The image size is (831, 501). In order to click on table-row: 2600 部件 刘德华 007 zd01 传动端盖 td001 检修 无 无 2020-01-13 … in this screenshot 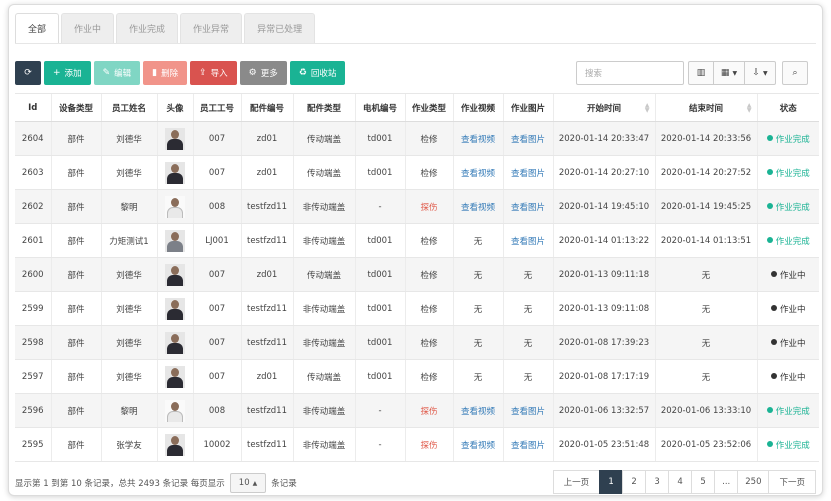, I will do `click(417, 274)`.